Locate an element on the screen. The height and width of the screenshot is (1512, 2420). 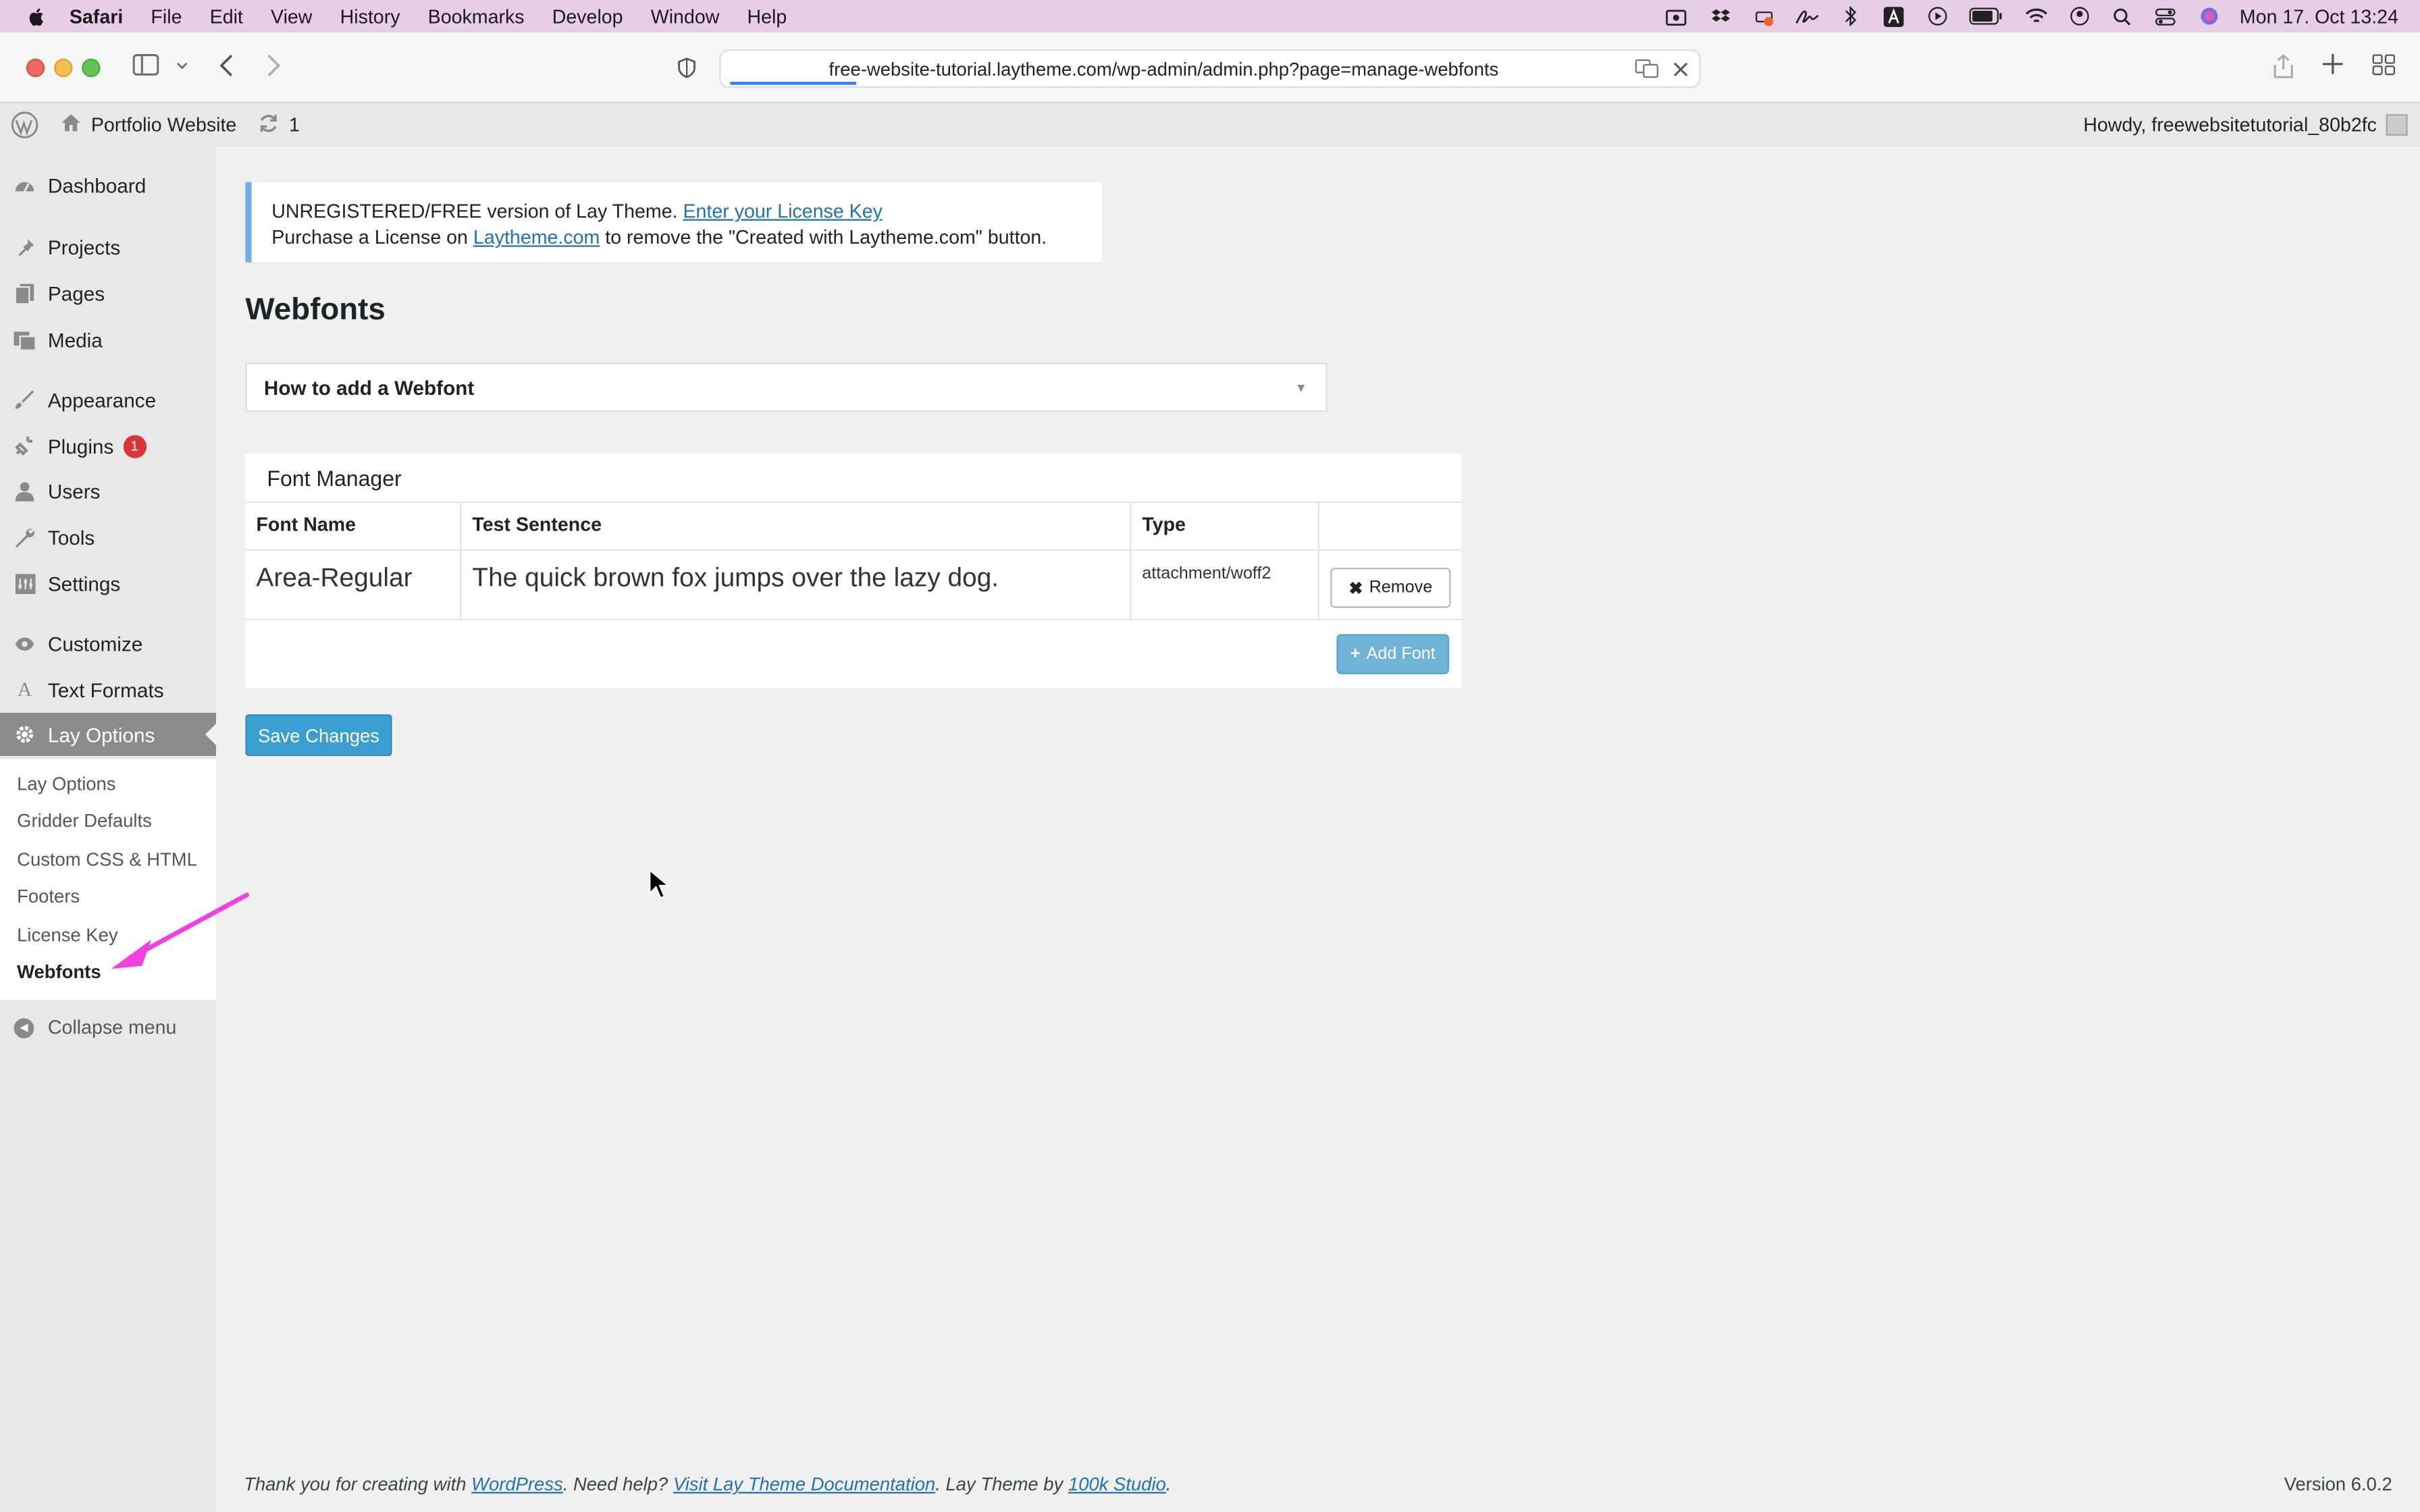
back-icon is located at coordinates (226, 65).